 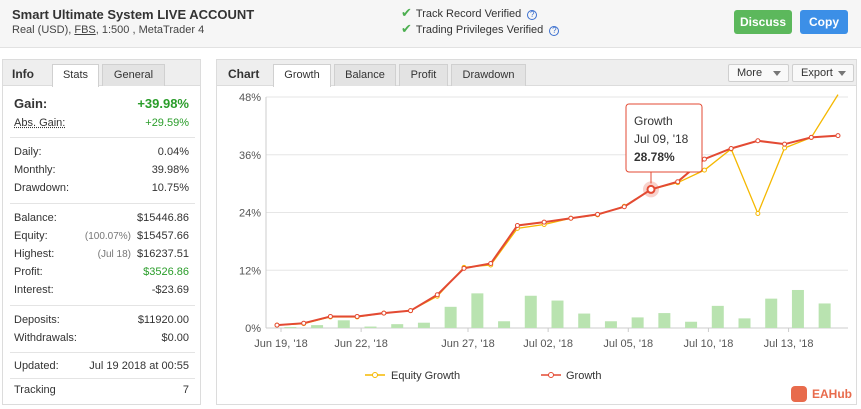 I want to click on tab-stats: Stats, so click(x=75, y=75).